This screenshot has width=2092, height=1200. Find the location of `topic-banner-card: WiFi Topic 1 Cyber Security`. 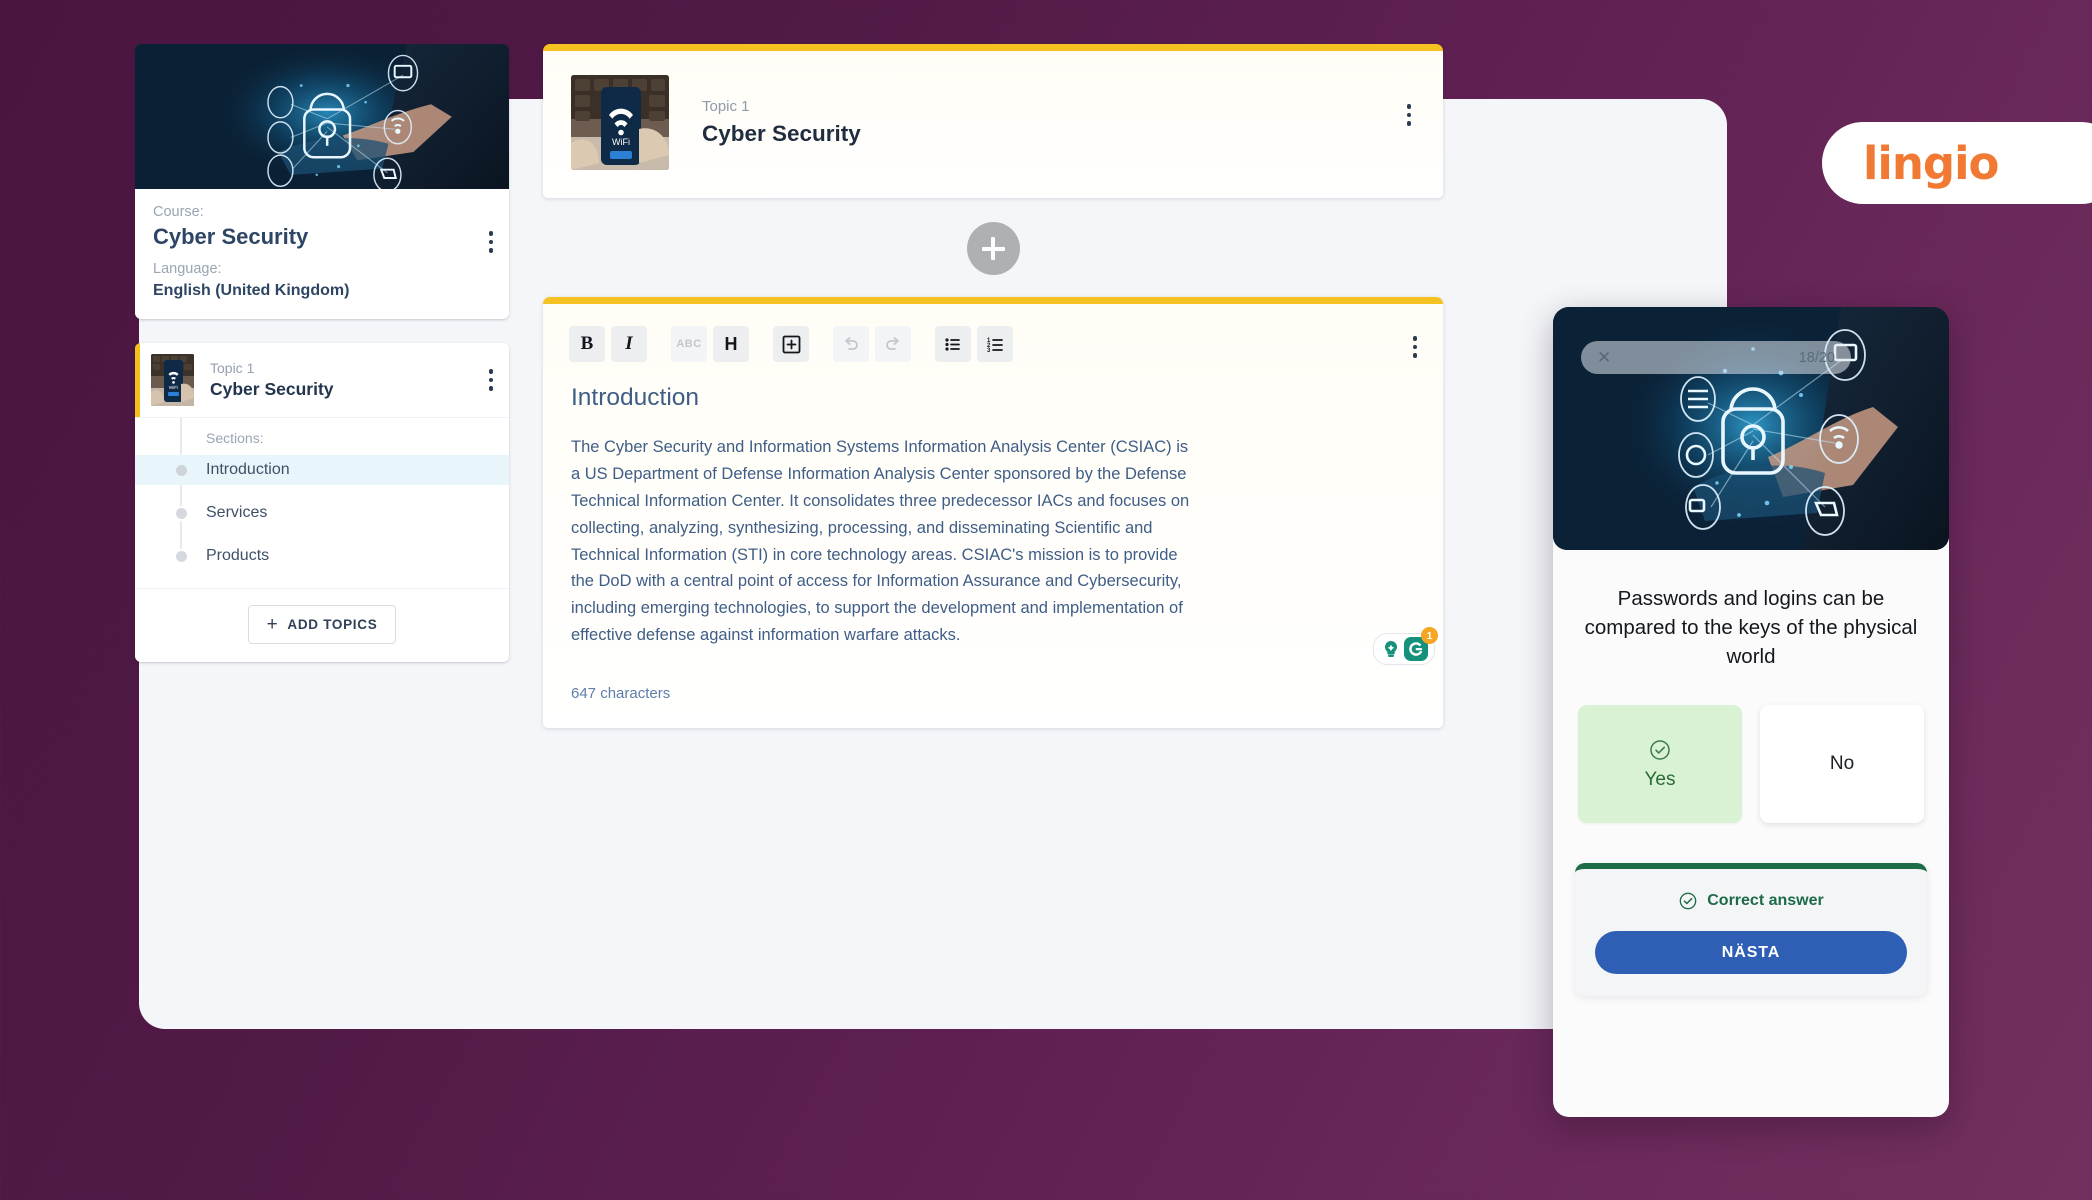

topic-banner-card: WiFi Topic 1 Cyber Security is located at coordinates (993, 121).